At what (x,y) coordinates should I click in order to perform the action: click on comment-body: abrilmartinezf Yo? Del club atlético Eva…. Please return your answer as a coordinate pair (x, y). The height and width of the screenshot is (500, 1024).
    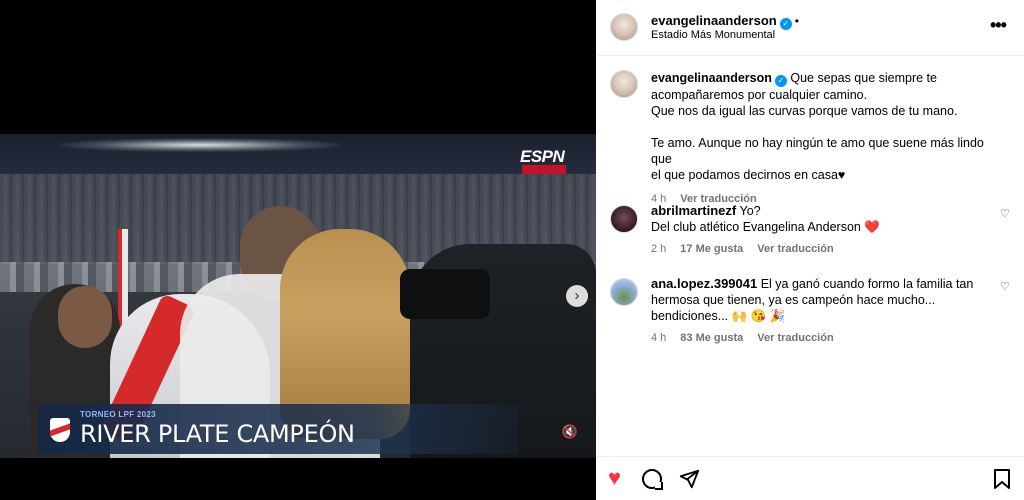
    Looking at the image, I should click on (818, 230).